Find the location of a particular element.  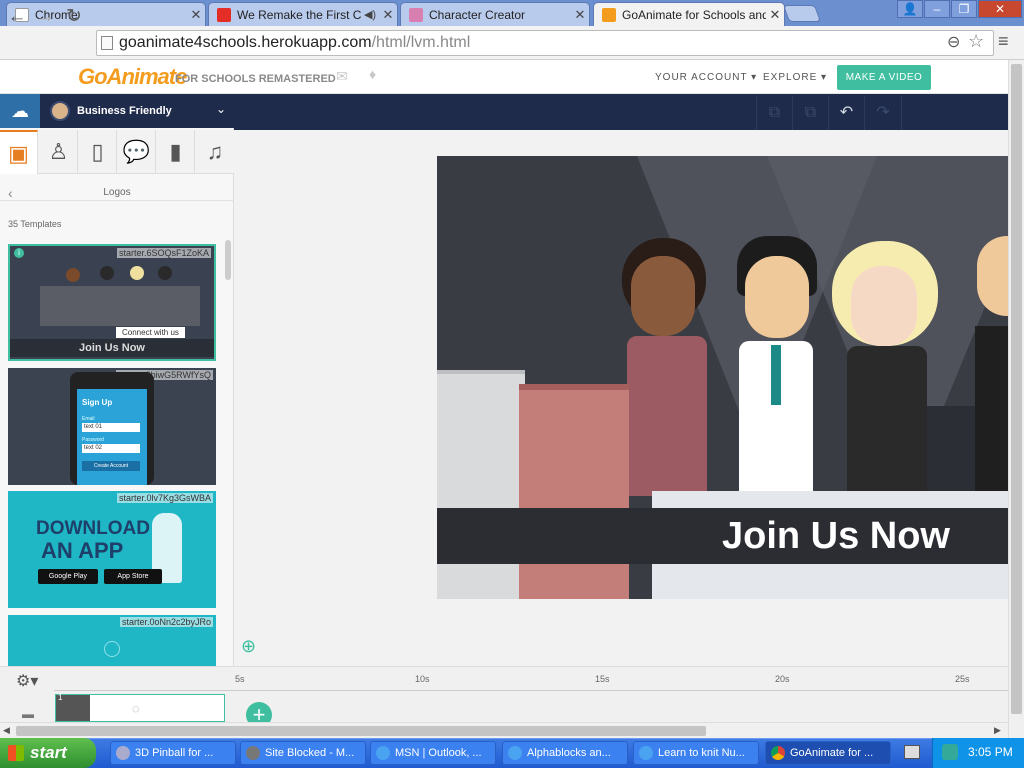

building-grey is located at coordinates (481, 484).